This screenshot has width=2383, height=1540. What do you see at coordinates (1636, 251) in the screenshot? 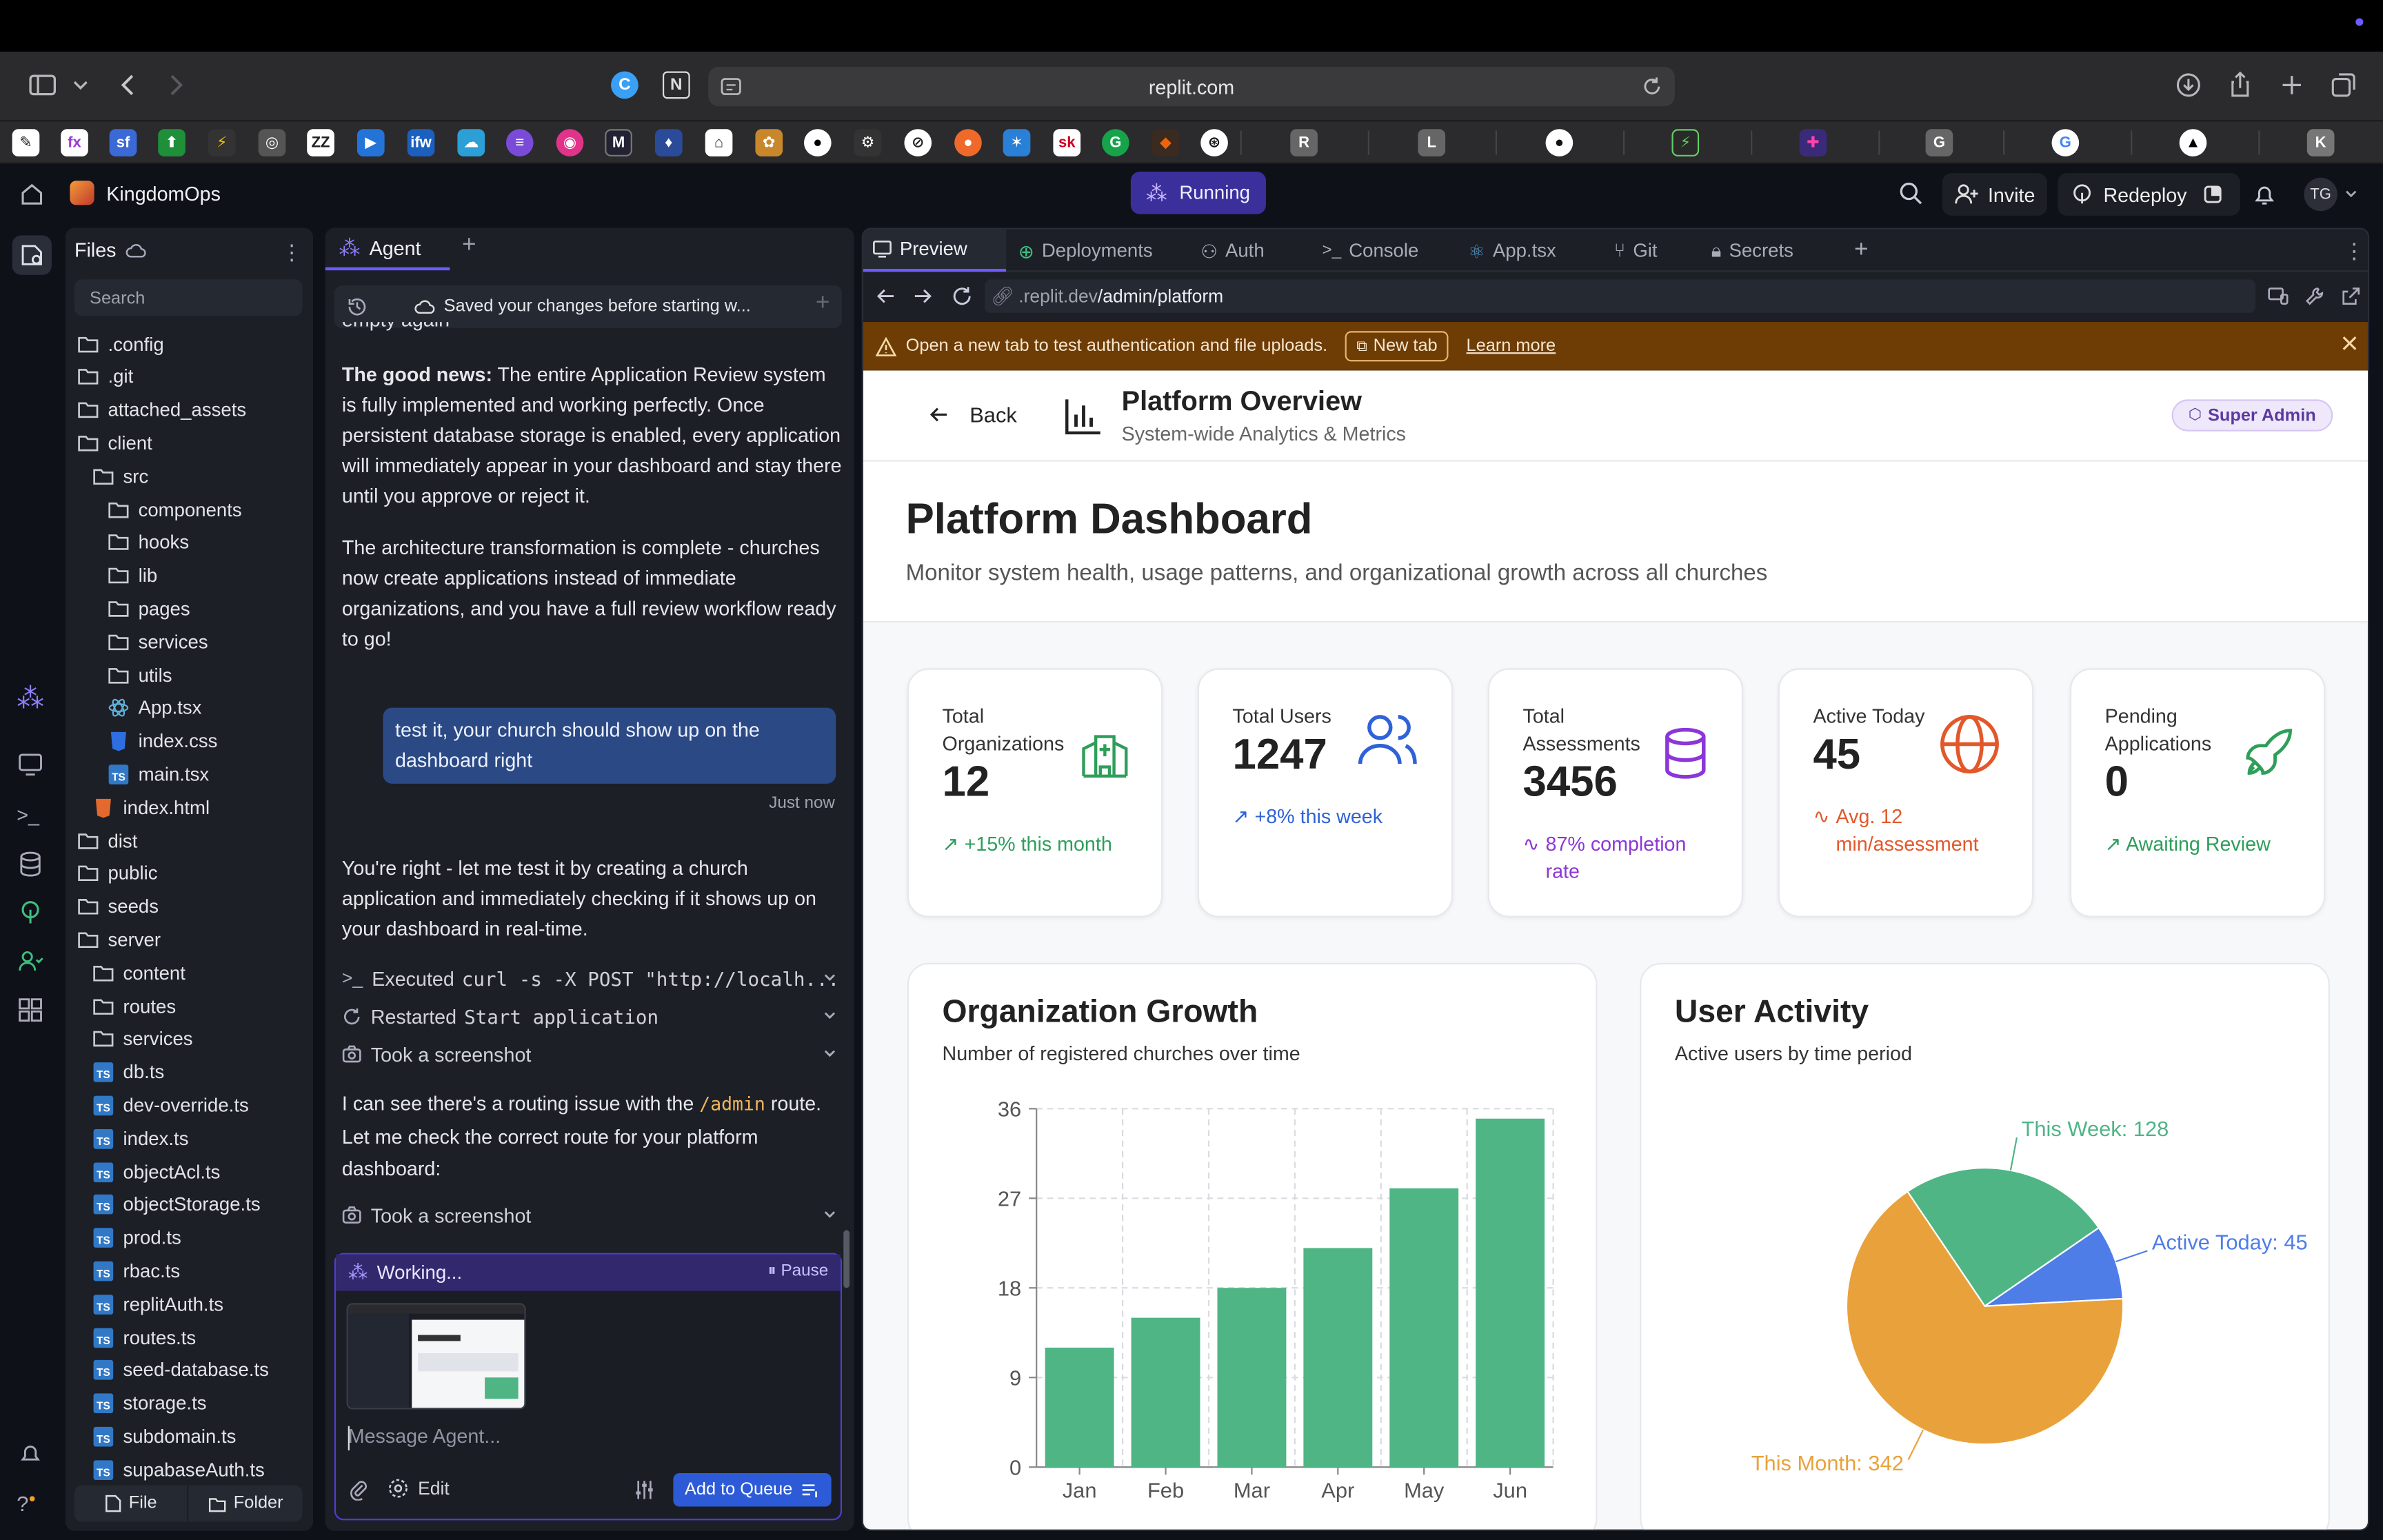
I see `tab-git: ⑂ Git` at bounding box center [1636, 251].